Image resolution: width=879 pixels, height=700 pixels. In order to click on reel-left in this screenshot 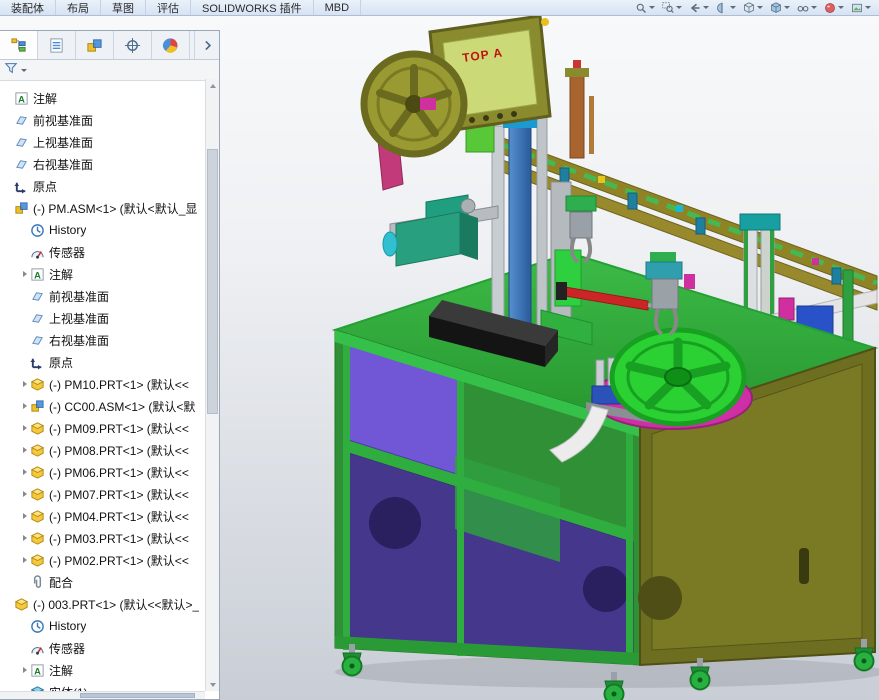, I will do `click(414, 120)`.